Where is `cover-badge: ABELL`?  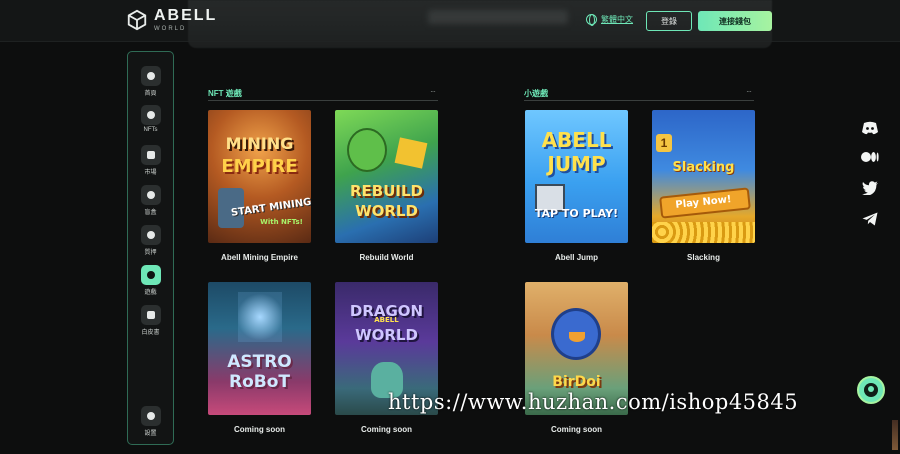 cover-badge: ABELL is located at coordinates (386, 320).